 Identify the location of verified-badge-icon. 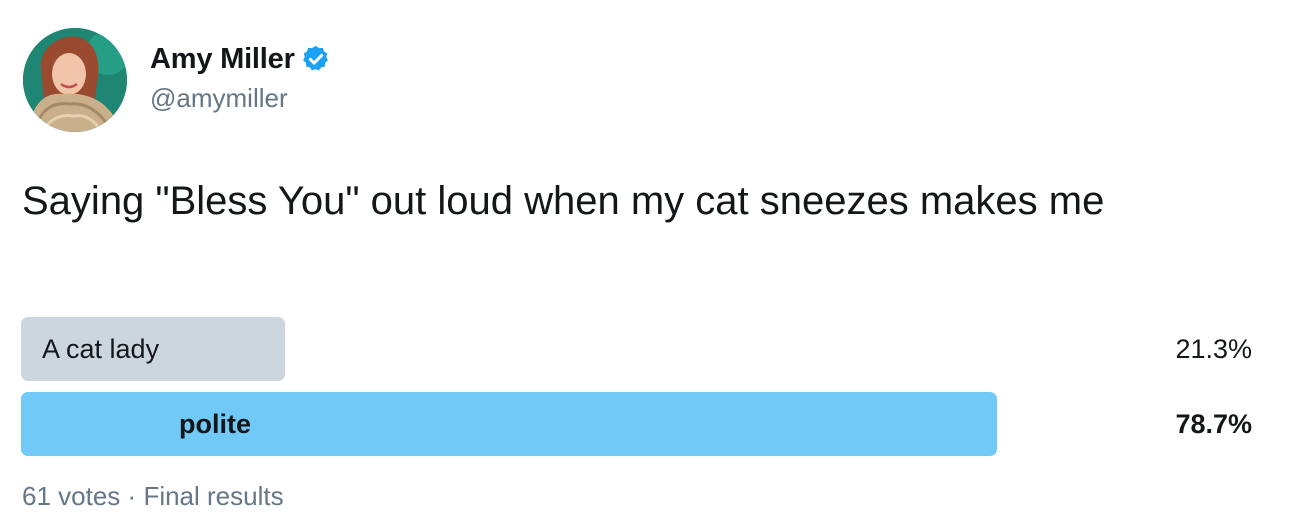
(316, 59).